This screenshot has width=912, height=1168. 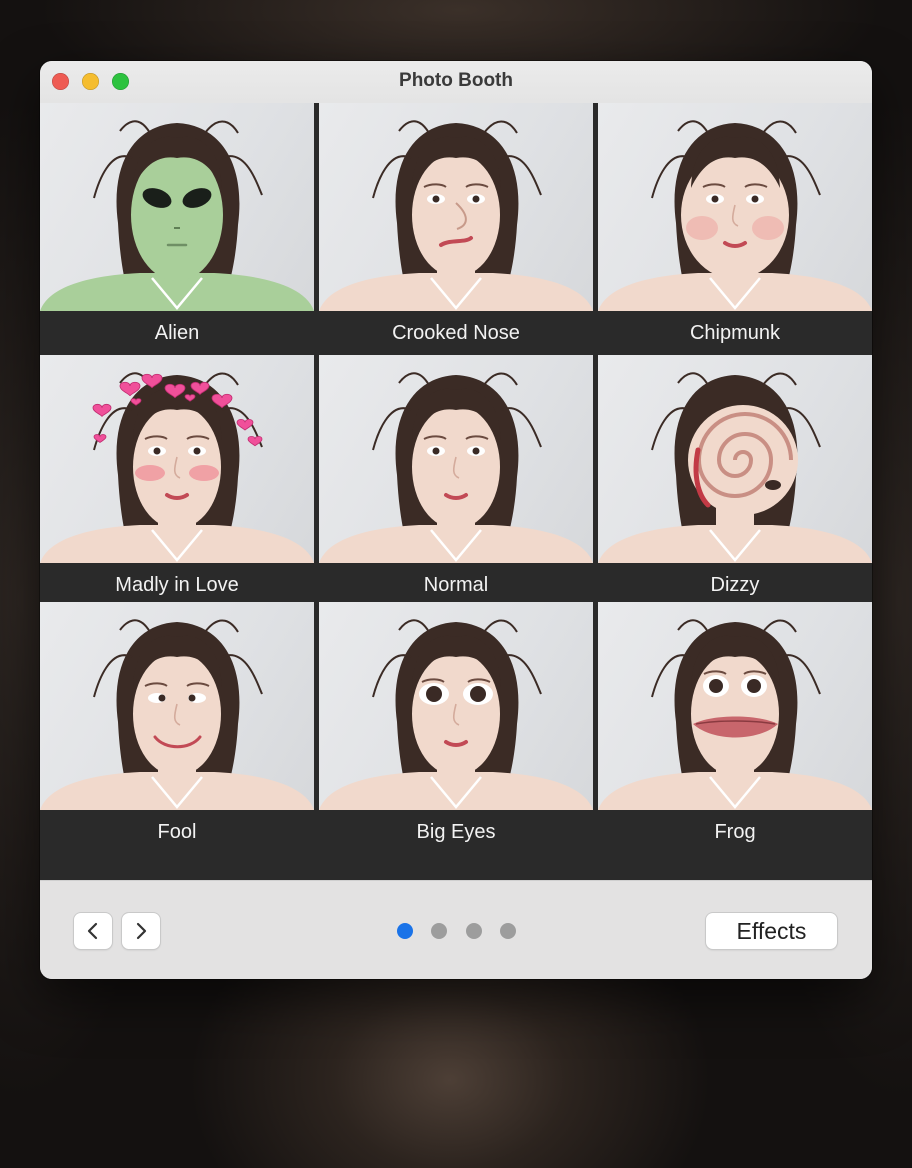 I want to click on effect-tile-chipmunk: Chipmunk, so click(x=735, y=226).